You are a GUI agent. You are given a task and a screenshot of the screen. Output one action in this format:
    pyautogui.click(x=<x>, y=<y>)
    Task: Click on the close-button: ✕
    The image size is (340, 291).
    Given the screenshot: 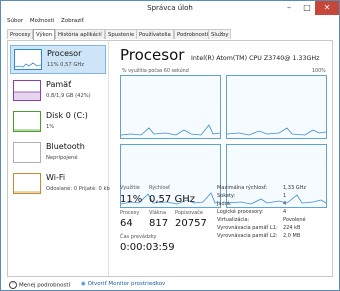 What is the action you would take?
    pyautogui.click(x=327, y=8)
    